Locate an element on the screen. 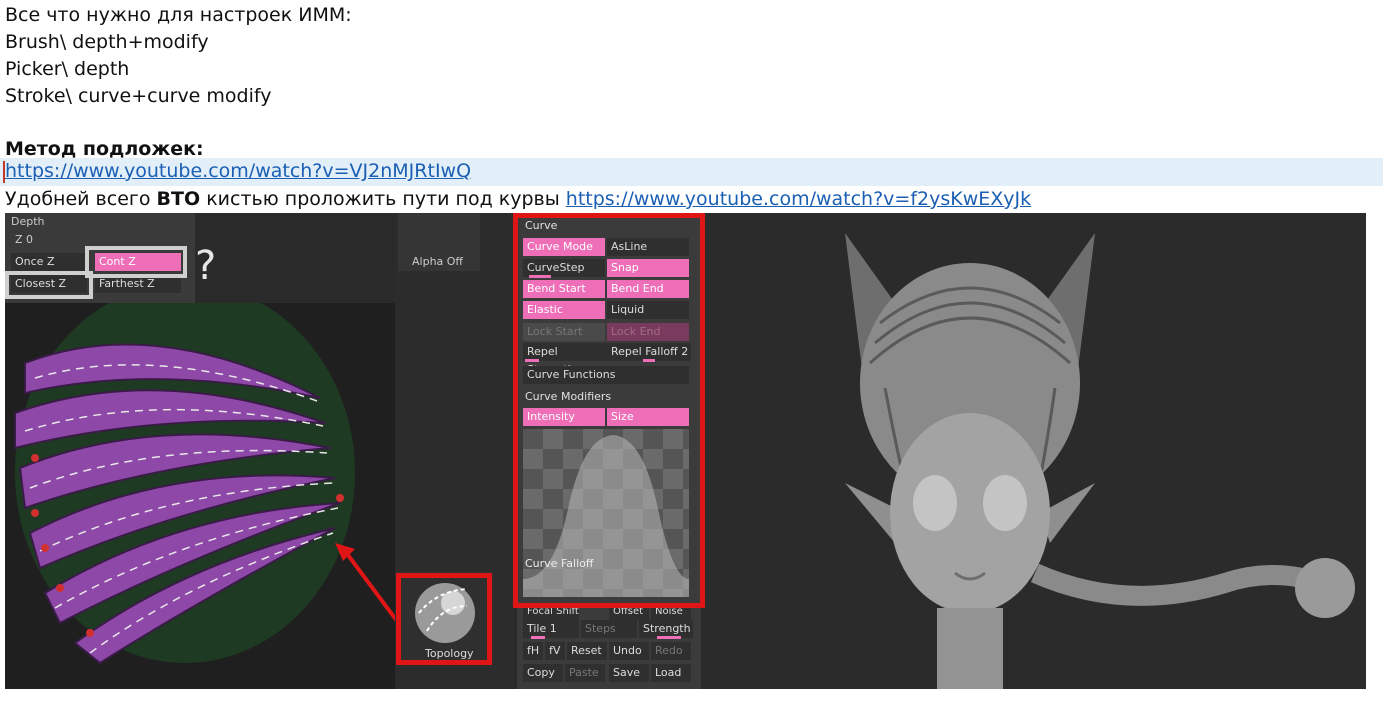 The width and height of the screenshot is (1383, 720). closest-z-highlight is located at coordinates (49, 285).